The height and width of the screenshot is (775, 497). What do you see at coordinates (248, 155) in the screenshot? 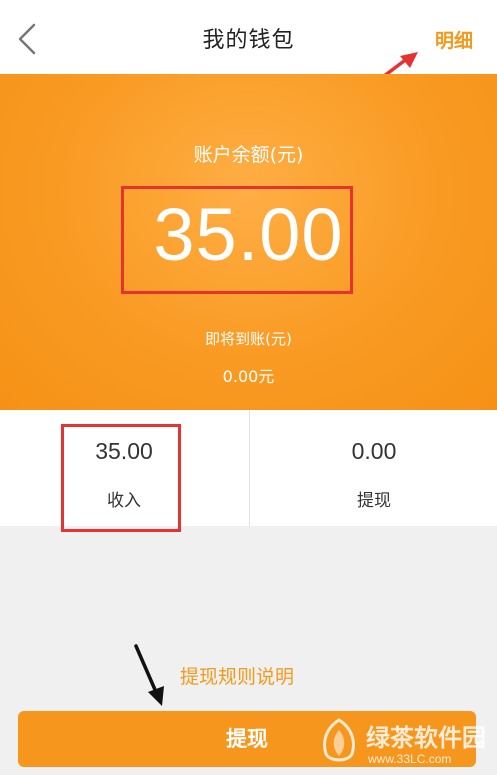
I see `balance-label: 账户余额(元)` at bounding box center [248, 155].